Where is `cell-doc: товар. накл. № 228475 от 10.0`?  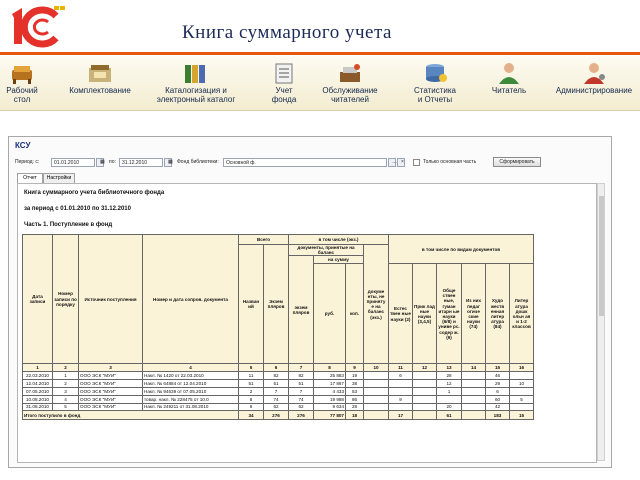 cell-doc: товар. накл. № 228475 от 10.0 is located at coordinates (190, 399).